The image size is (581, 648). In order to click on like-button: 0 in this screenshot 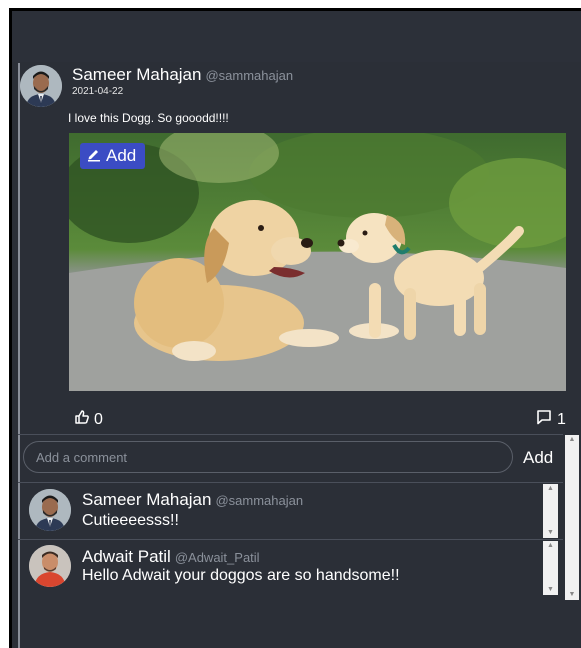, I will do `click(88, 419)`.